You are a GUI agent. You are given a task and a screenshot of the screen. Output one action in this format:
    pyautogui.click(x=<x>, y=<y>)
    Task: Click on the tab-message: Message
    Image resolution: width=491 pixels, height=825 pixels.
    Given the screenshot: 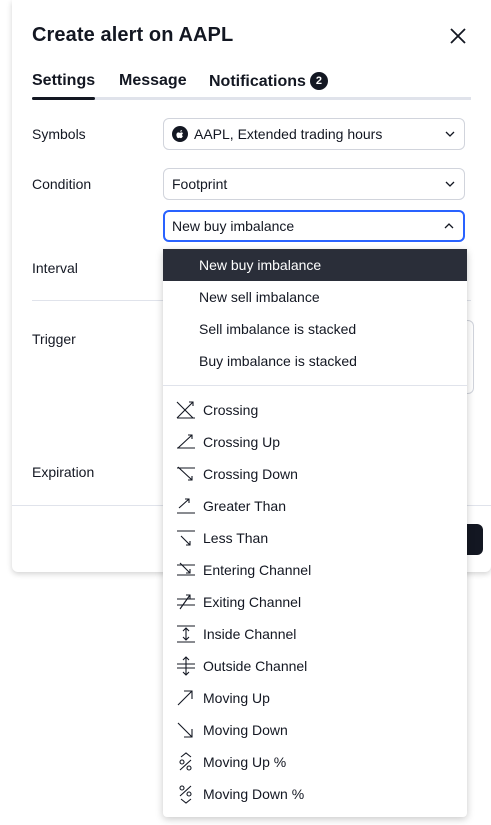 What is the action you would take?
    pyautogui.click(x=153, y=81)
    